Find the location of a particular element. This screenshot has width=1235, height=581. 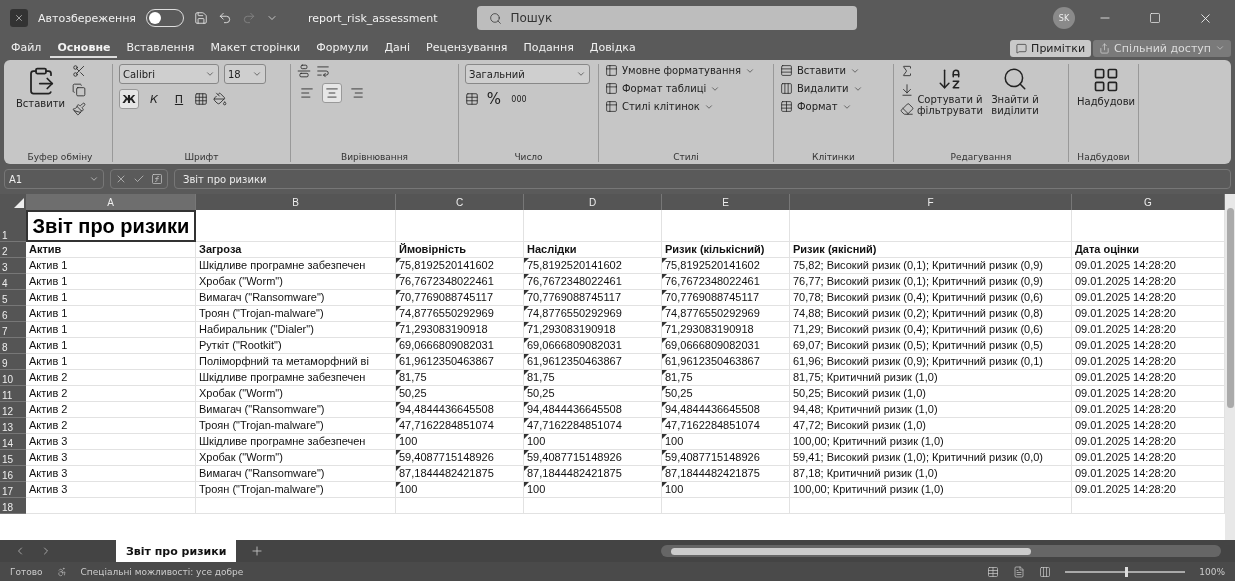

brush-icon is located at coordinates (79, 109).